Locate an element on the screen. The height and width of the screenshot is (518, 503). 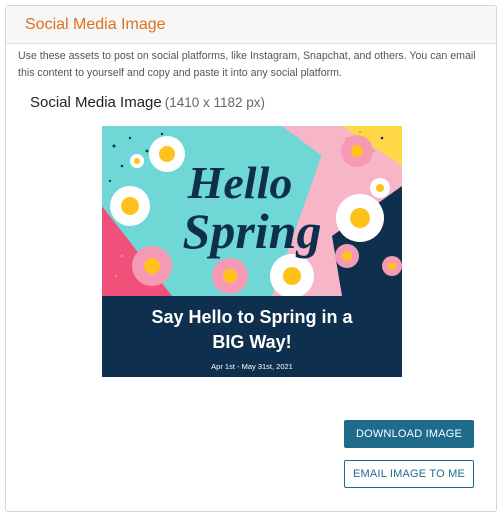
headline-spring: Spring is located at coordinates (252, 231).